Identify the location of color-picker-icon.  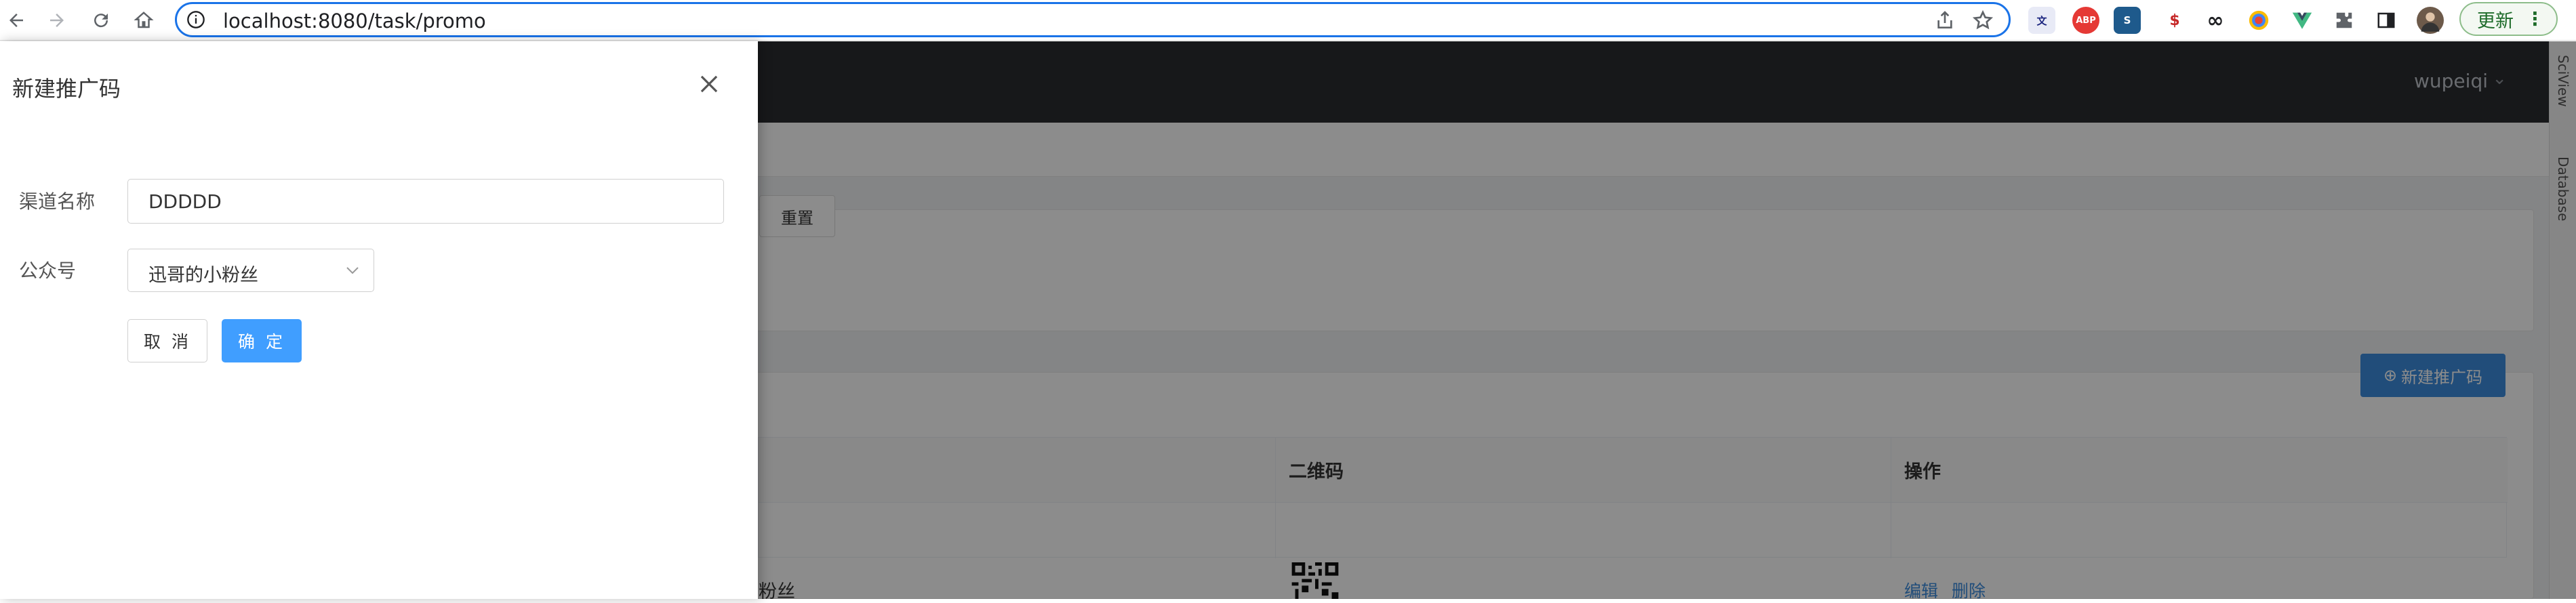
(2258, 20).